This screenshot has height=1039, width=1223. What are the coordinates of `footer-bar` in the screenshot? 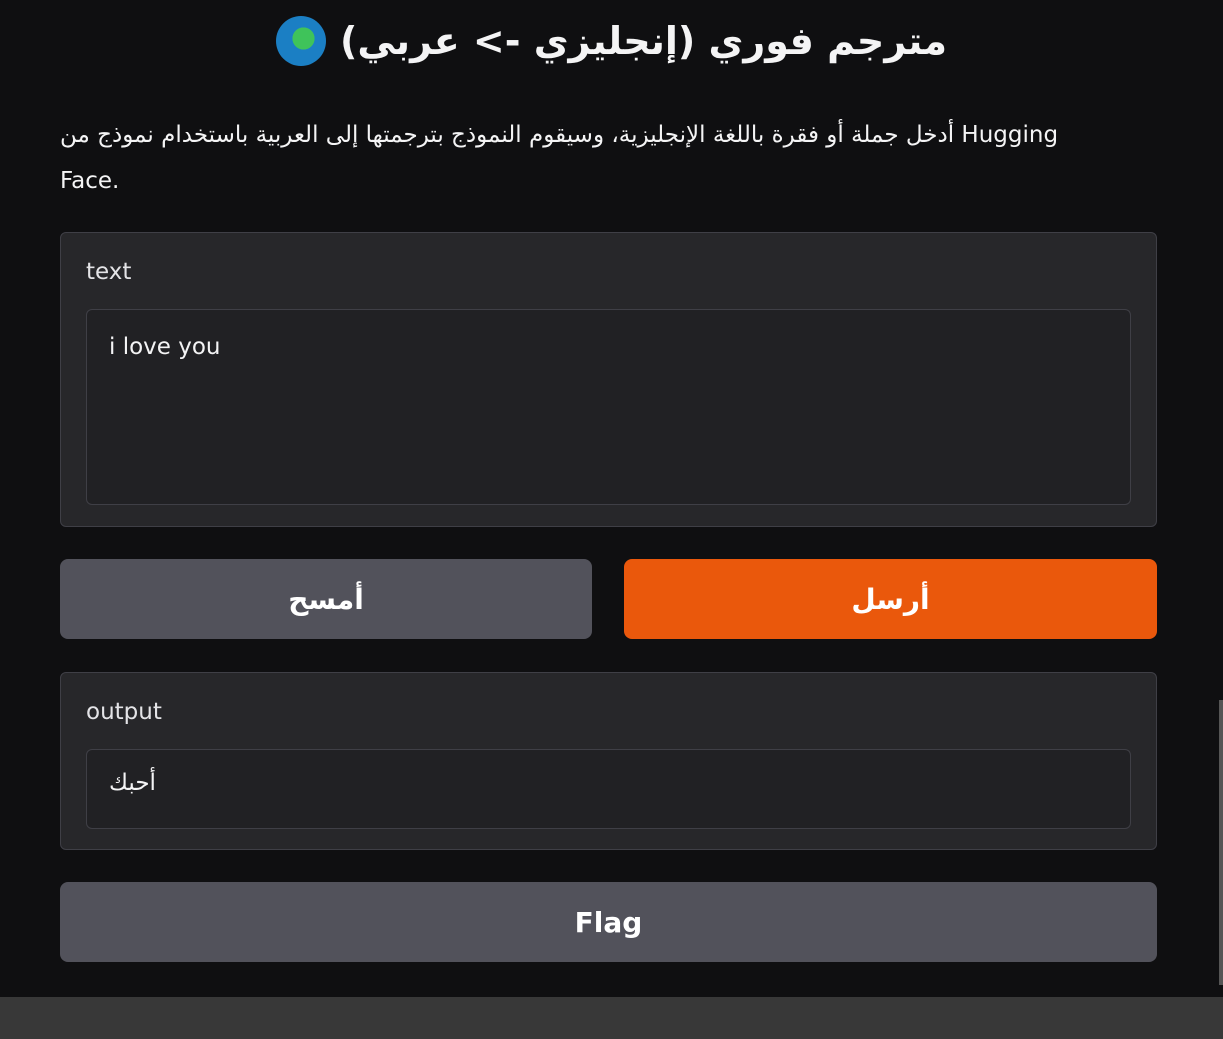 It's located at (611, 1018).